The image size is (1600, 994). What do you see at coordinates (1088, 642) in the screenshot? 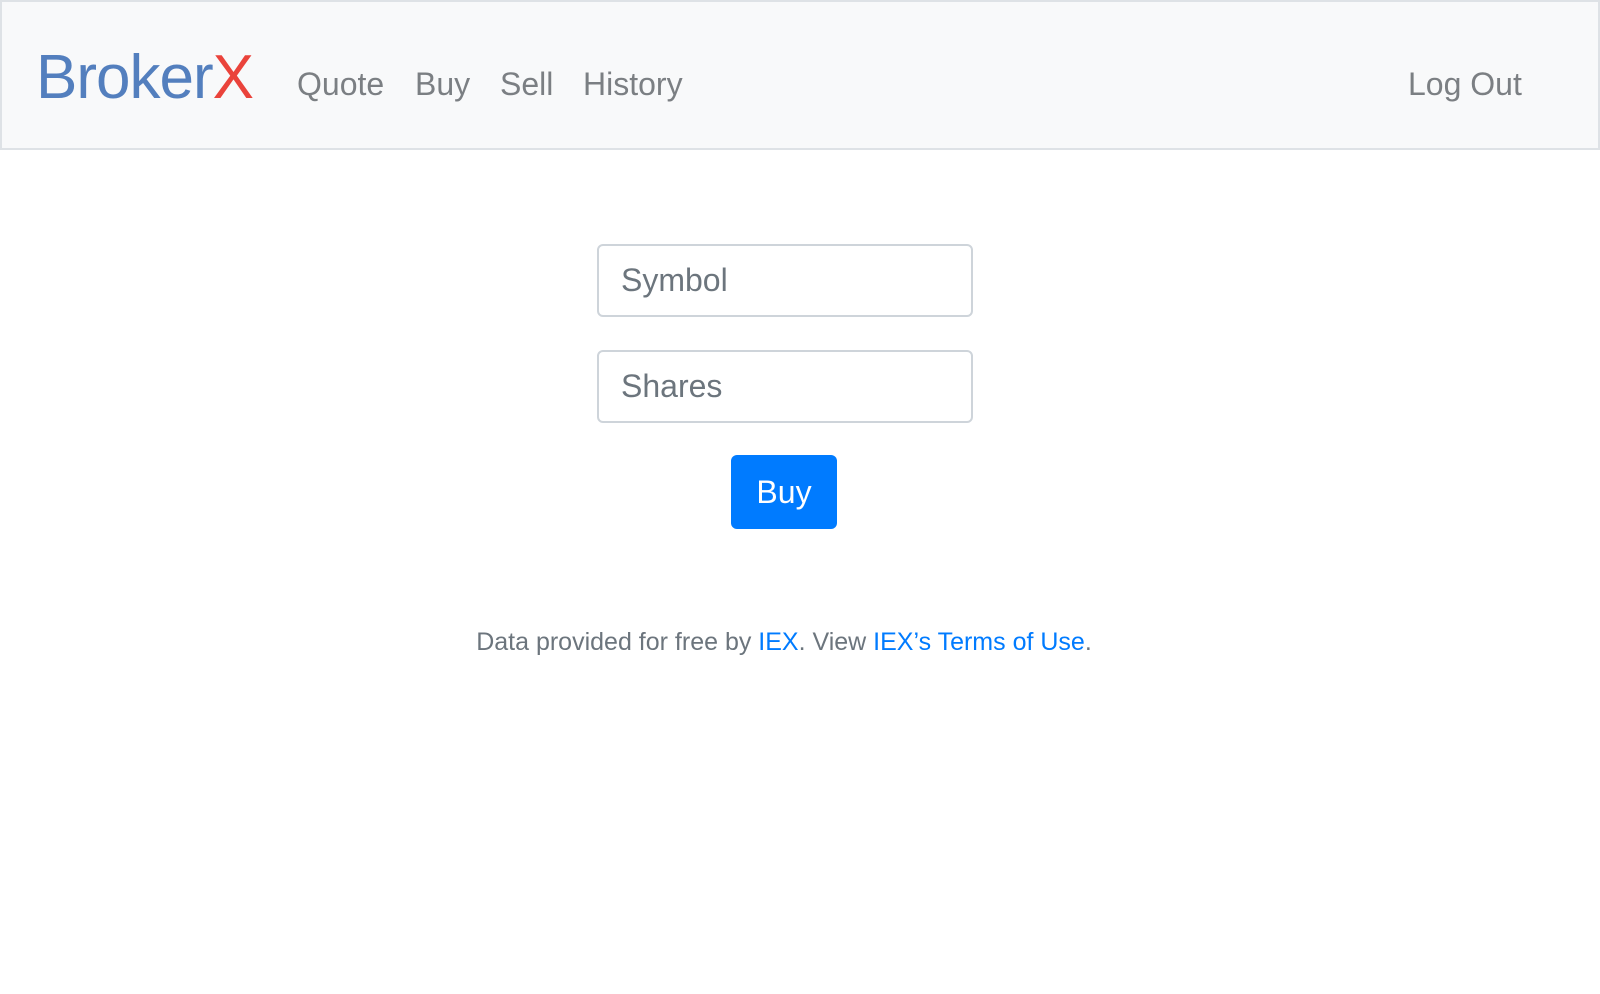
I see `footer-text-after: .` at bounding box center [1088, 642].